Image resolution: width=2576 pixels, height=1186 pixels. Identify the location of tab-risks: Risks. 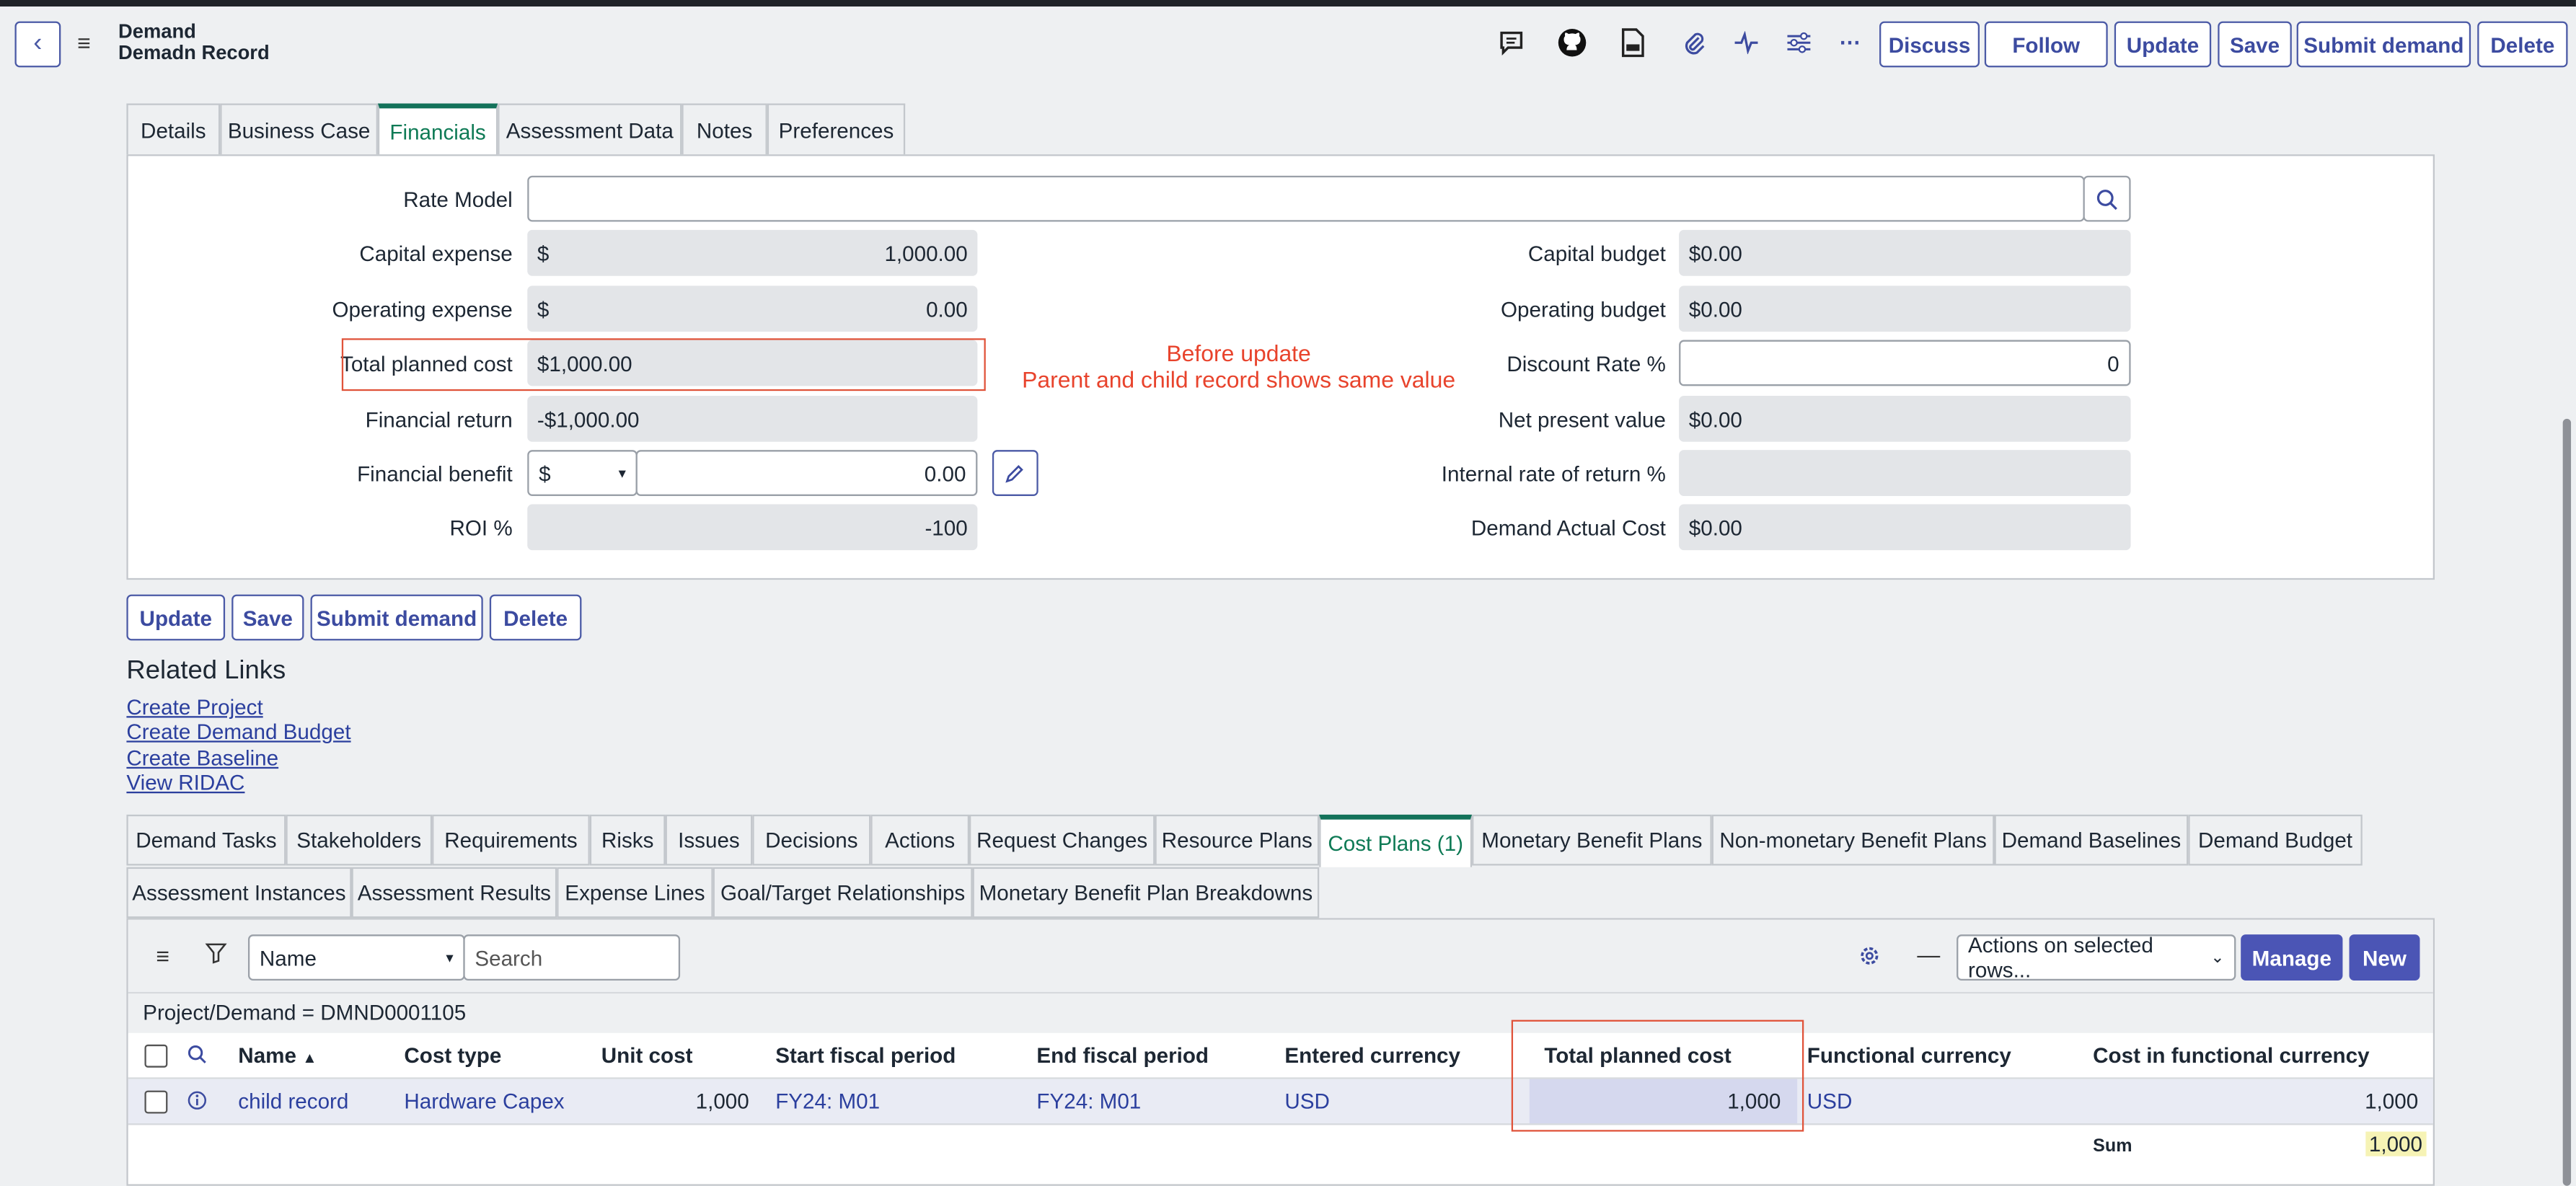
(627, 840).